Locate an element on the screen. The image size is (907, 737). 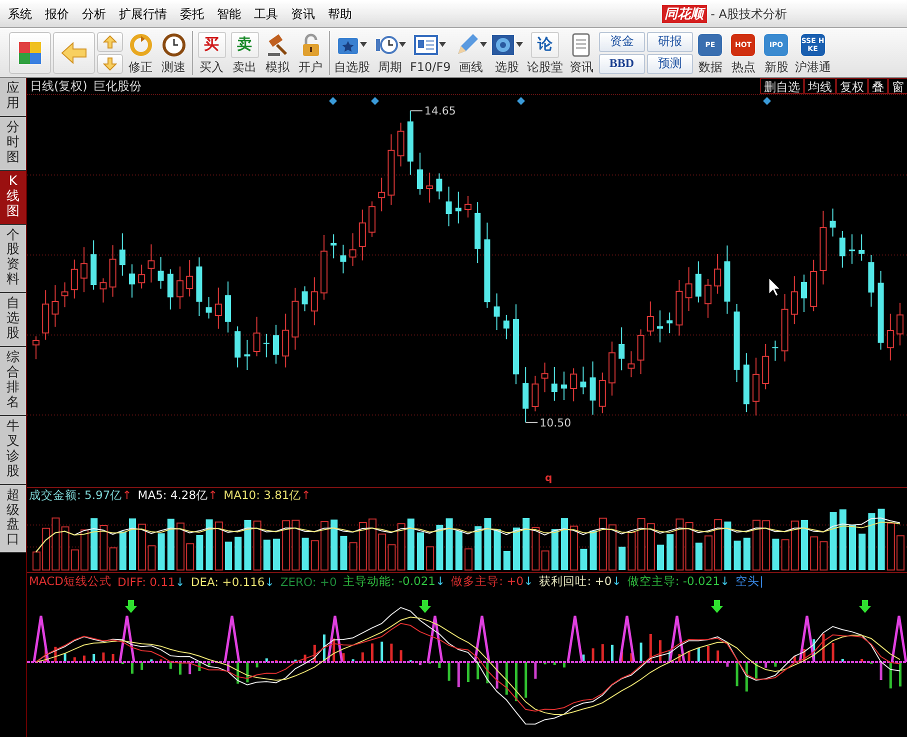
toolbar-button: 选股 is located at coordinates (507, 52).